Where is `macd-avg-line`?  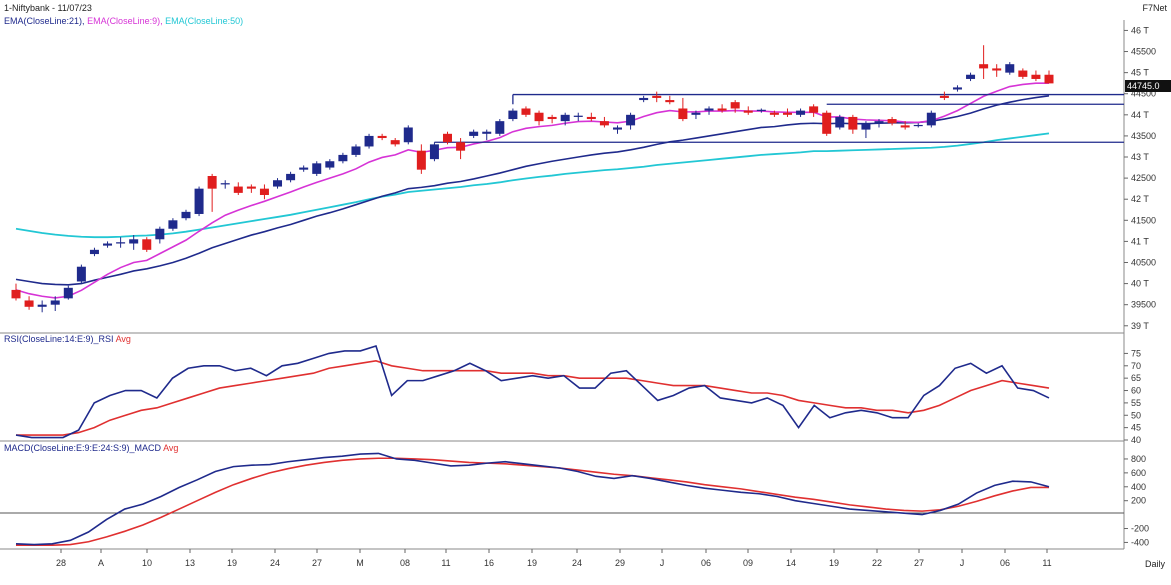 macd-avg-line is located at coordinates (532, 502).